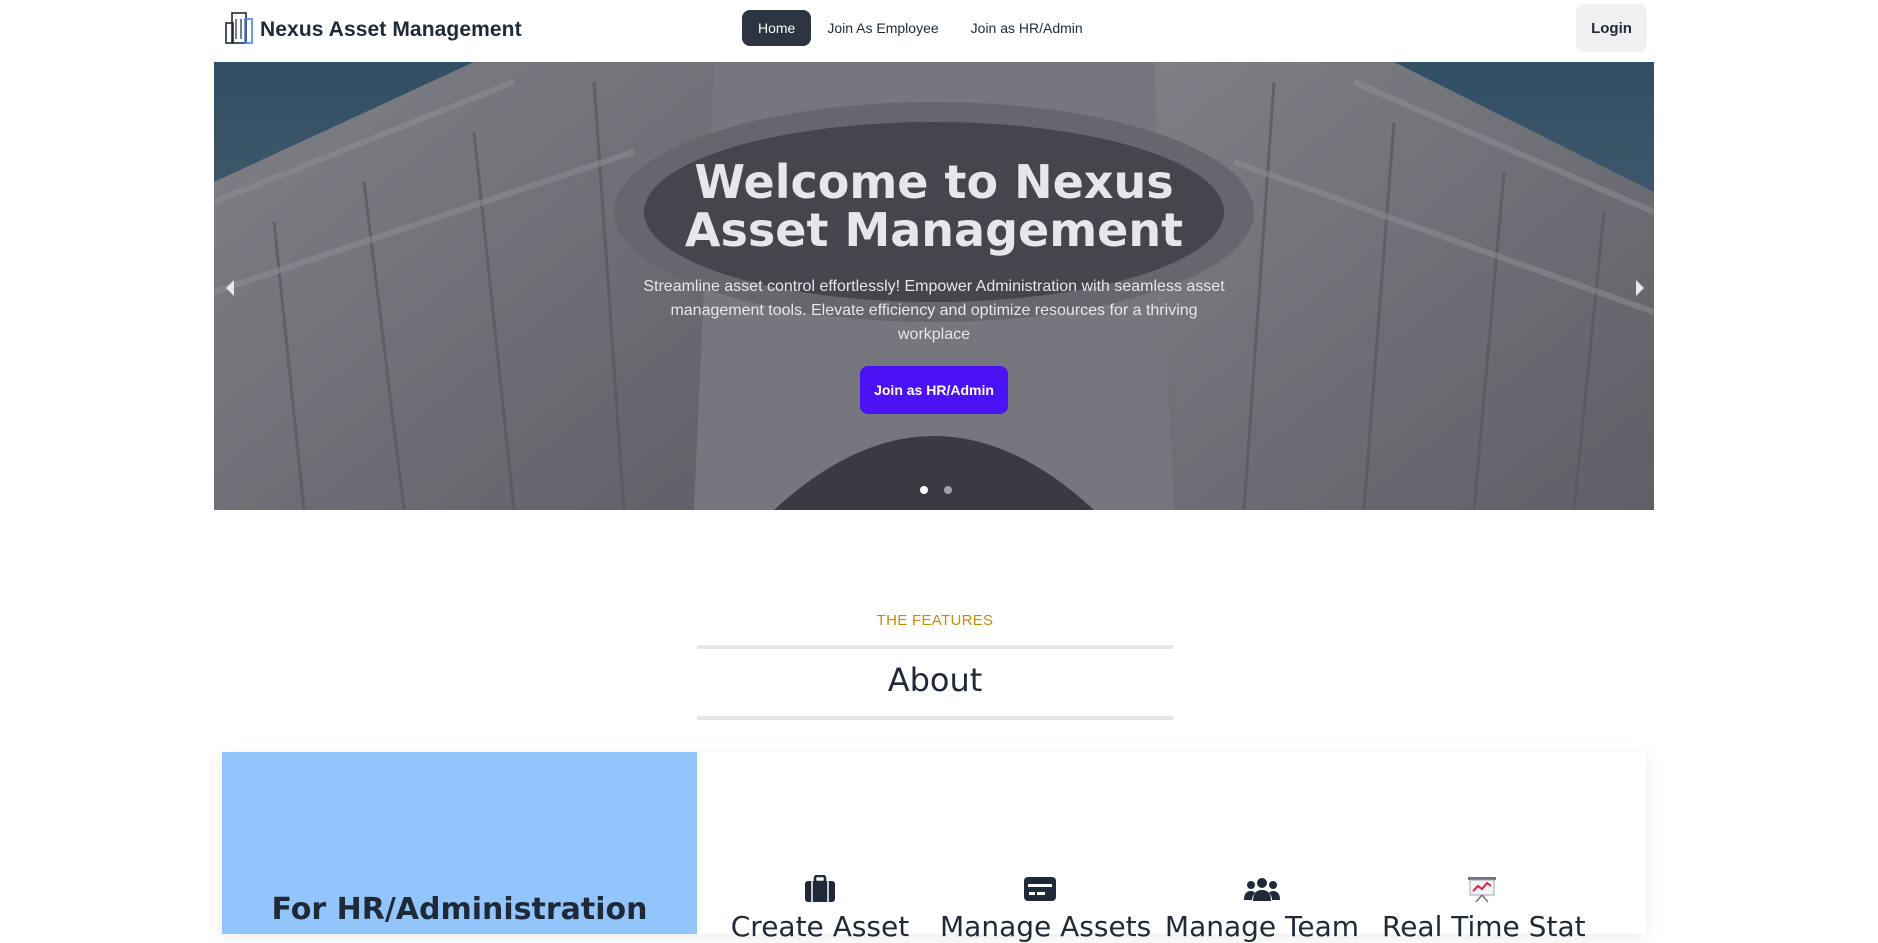 The width and height of the screenshot is (1878, 943). What do you see at coordinates (935, 680) in the screenshot?
I see `features-title: About` at bounding box center [935, 680].